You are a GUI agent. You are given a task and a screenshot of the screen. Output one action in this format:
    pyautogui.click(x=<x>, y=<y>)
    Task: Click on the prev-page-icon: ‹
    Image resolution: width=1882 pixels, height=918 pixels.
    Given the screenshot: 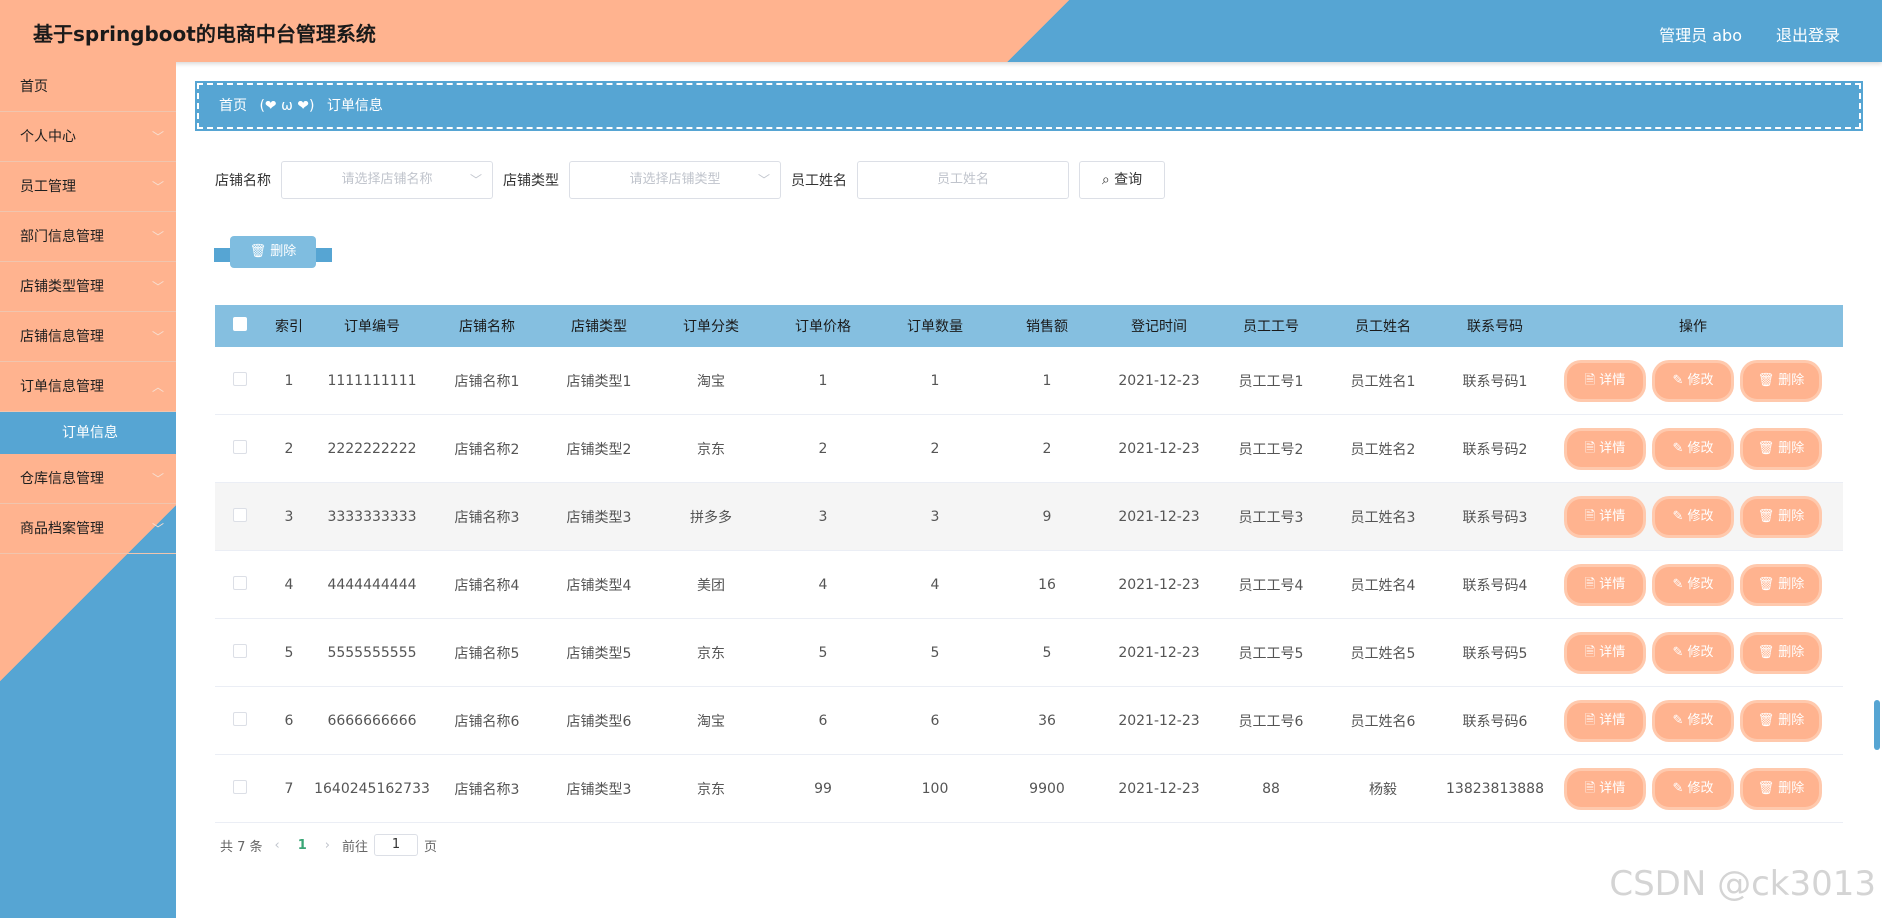 What is the action you would take?
    pyautogui.click(x=277, y=845)
    